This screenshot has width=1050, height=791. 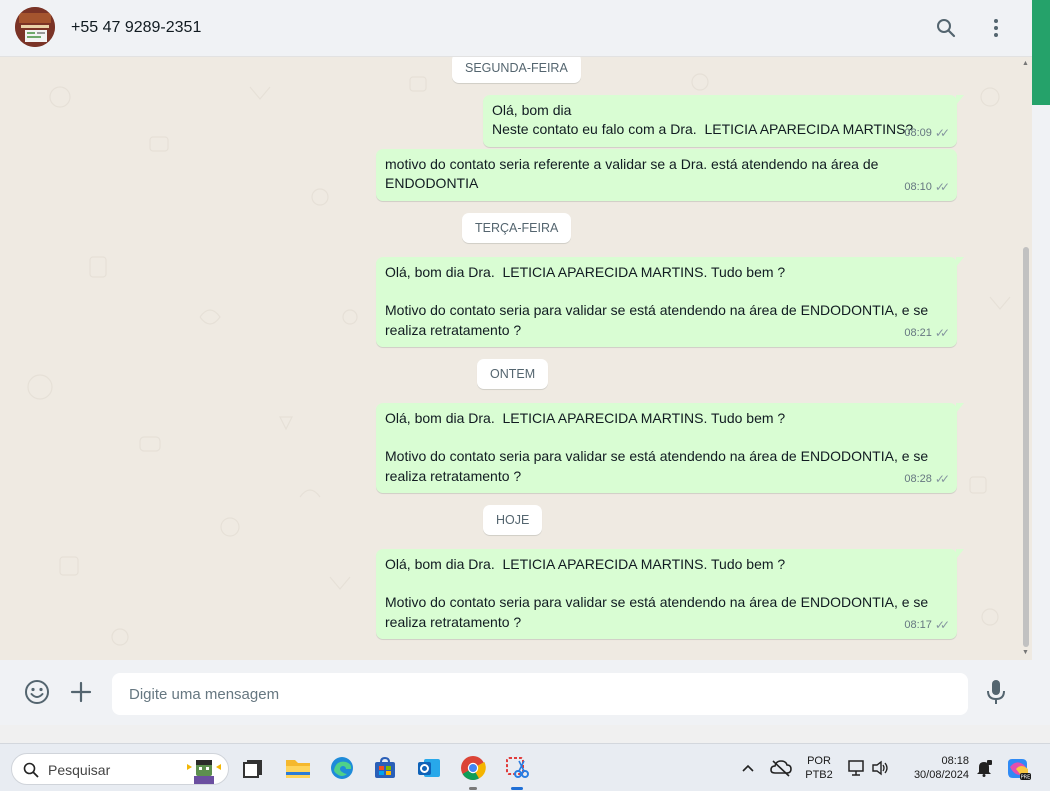 I want to click on date-divider: ONTEM, so click(x=513, y=374).